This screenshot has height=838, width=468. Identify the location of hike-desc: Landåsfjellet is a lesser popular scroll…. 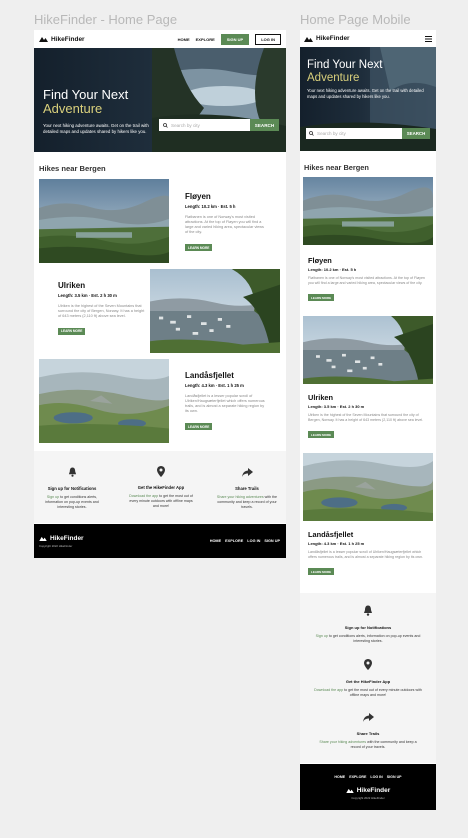
(365, 554).